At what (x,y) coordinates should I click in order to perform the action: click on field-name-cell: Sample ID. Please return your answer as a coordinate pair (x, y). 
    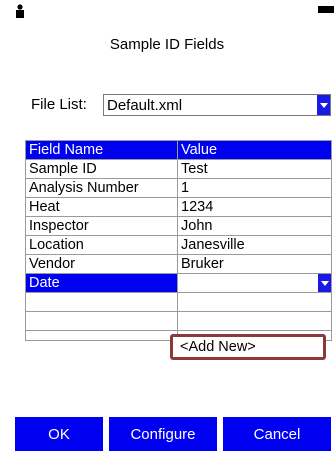
    Looking at the image, I should click on (101, 169).